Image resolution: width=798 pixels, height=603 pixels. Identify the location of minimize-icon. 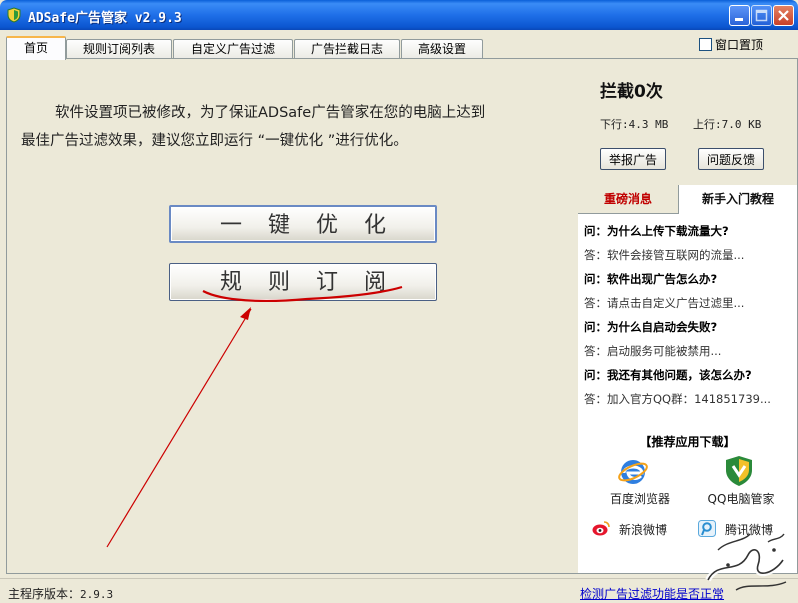
(739, 19).